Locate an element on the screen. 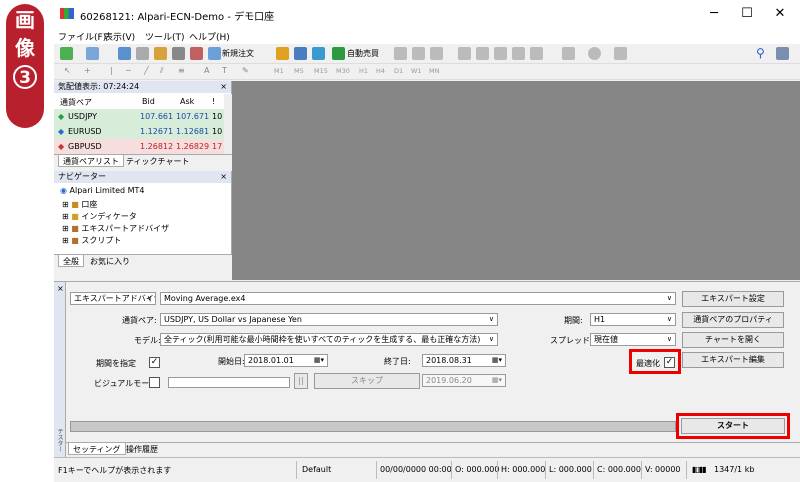 The image size is (800, 482). bar-chart-icon is located at coordinates (400, 53).